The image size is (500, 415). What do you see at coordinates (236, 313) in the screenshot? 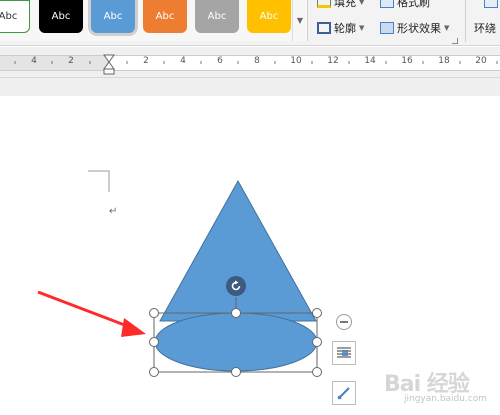
I see `resize-handle-top` at bounding box center [236, 313].